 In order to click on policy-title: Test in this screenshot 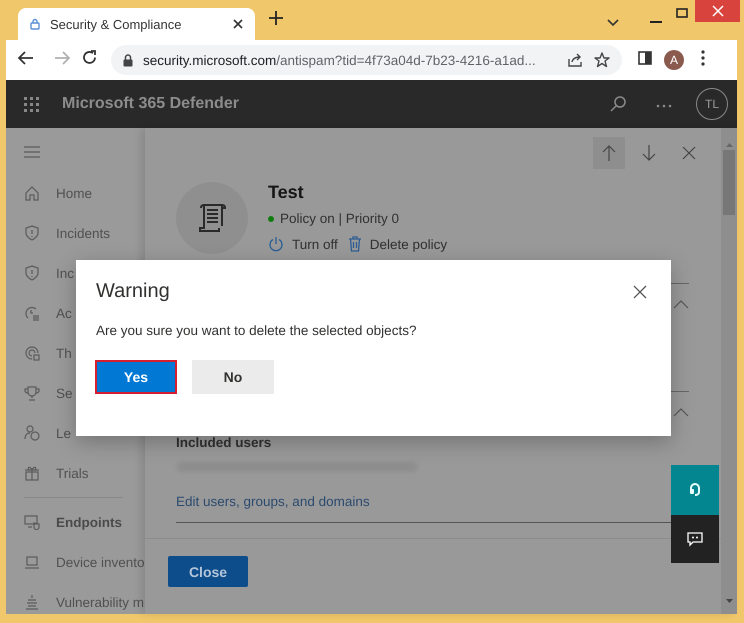, I will do `click(286, 192)`.